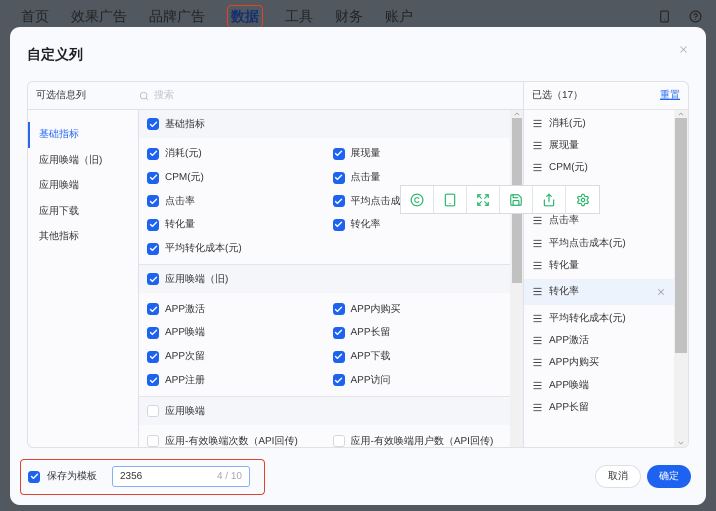  I want to click on metric-label: 转化率, so click(365, 225).